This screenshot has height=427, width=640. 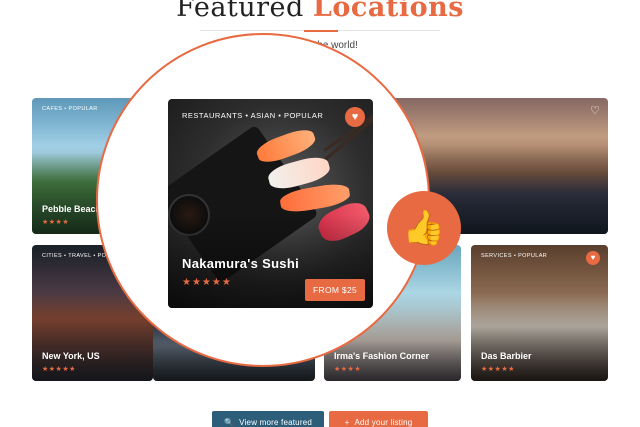 I want to click on section-title: Featured Locations, so click(x=320, y=11).